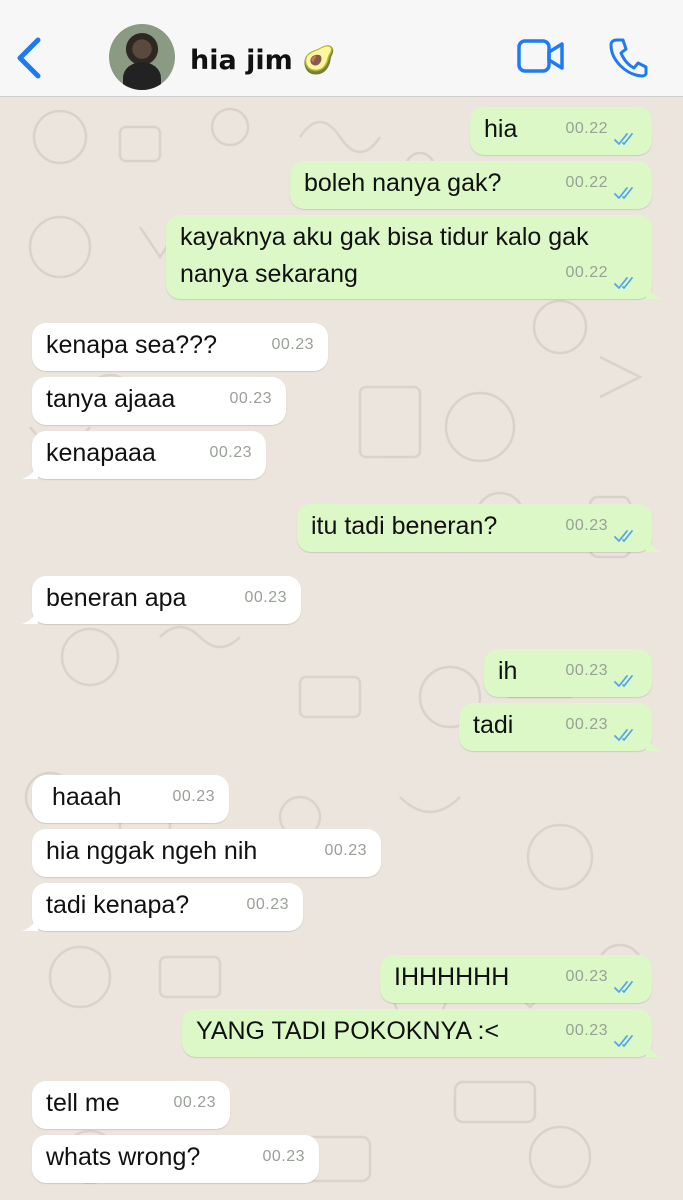 The image size is (683, 1200). I want to click on voice-call-button, so click(628, 57).